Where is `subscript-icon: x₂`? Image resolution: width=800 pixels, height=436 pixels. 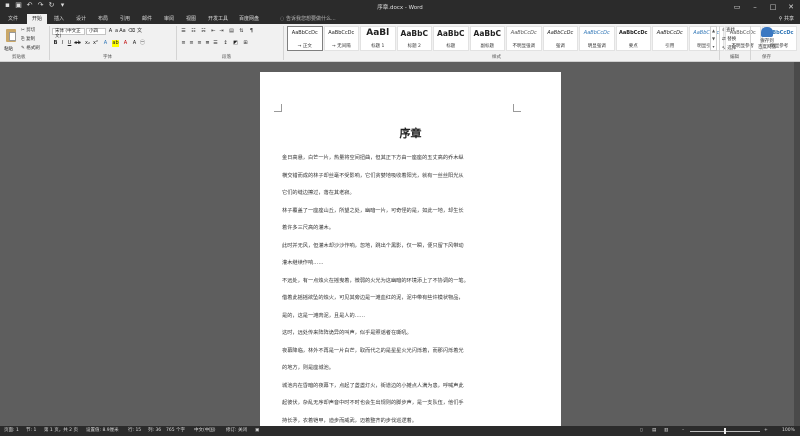
subscript-icon: x₂ is located at coordinates (87, 43).